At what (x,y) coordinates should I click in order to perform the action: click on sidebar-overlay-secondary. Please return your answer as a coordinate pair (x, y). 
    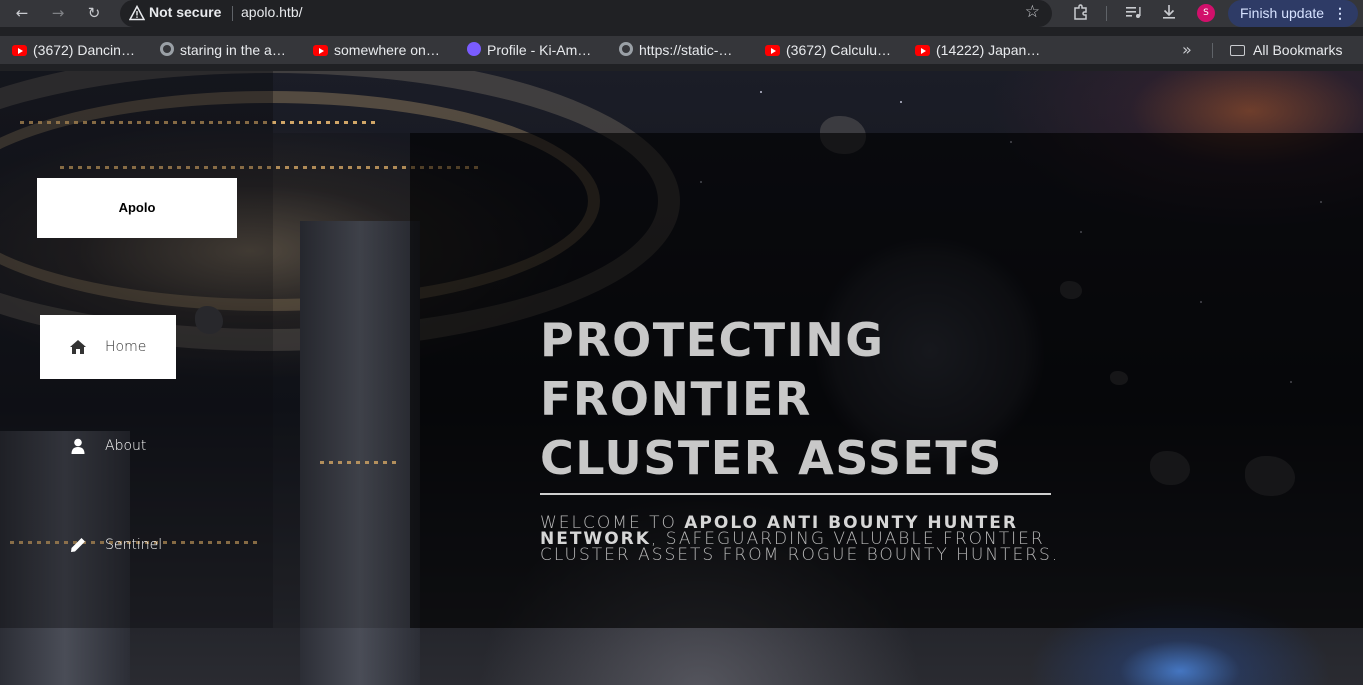
    Looking at the image, I should click on (341, 380).